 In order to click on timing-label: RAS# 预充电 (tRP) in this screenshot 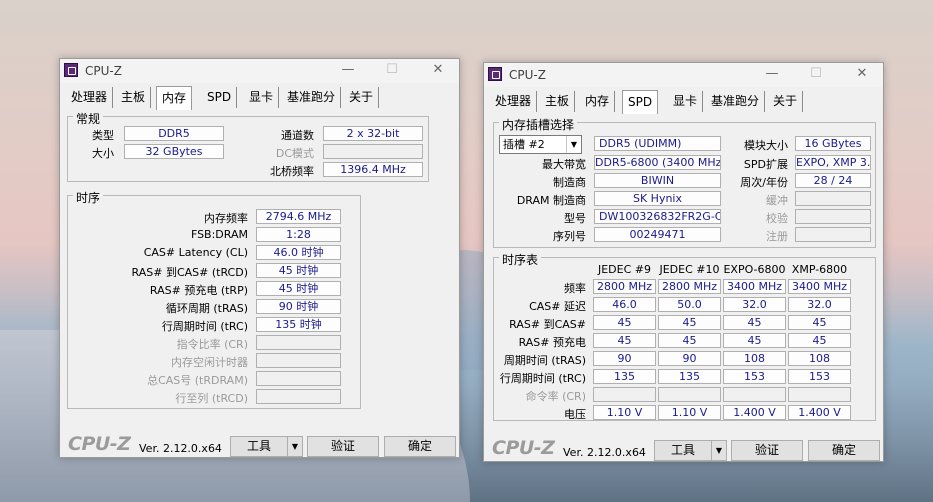, I will do `click(198, 290)`.